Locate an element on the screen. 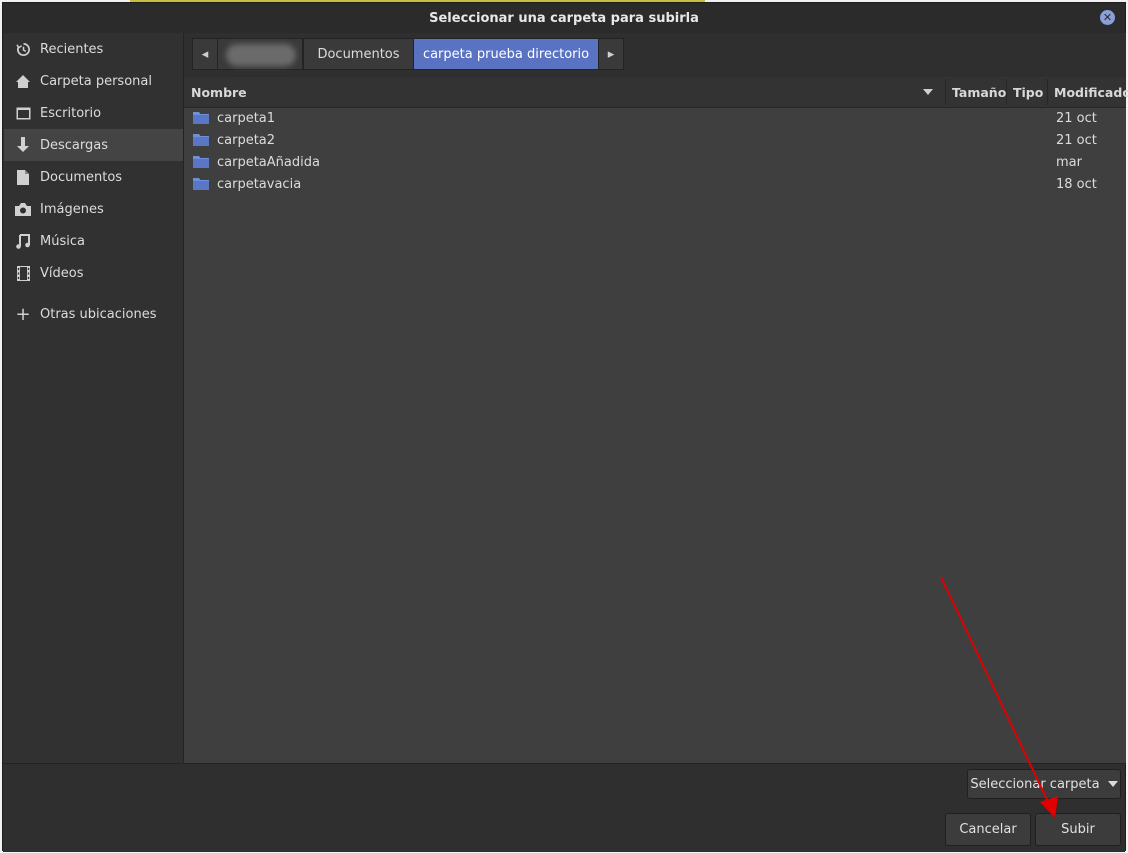 This screenshot has width=1128, height=853. dialog-title: Seleccionar una carpeta para subirla is located at coordinates (564, 18).